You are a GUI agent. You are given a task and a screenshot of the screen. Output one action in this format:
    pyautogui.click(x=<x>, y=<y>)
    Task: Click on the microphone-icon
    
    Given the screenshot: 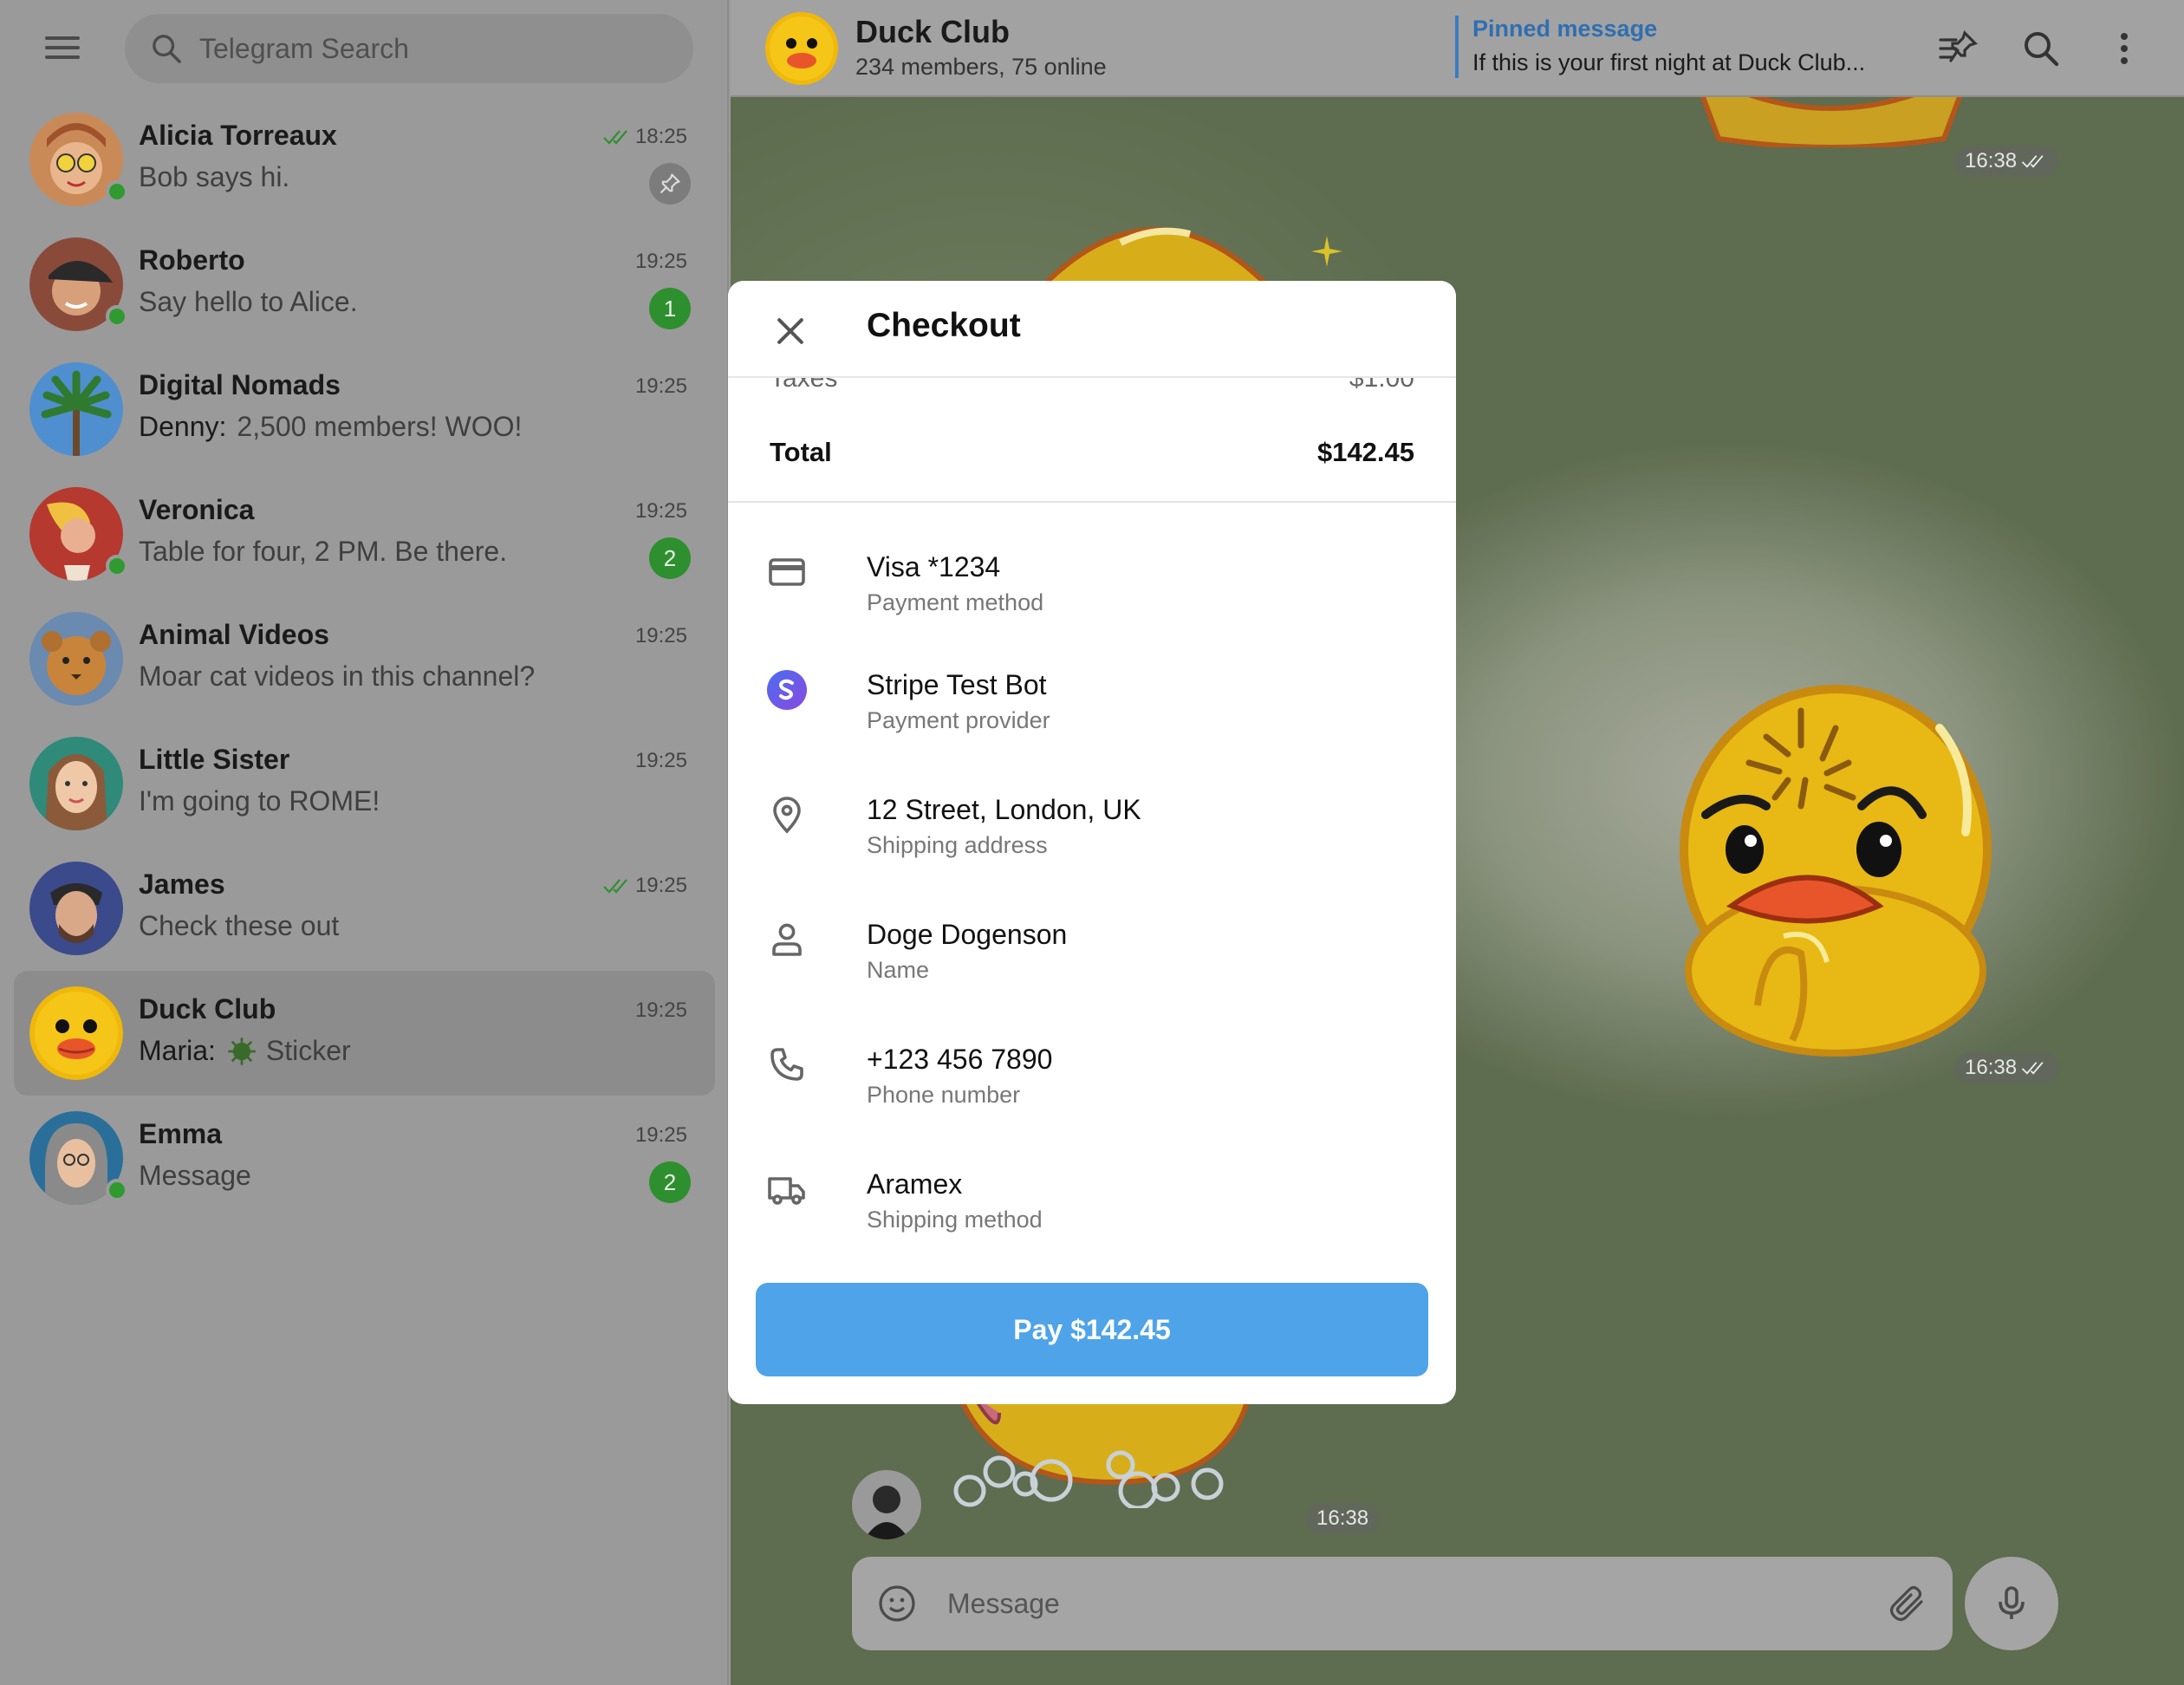 What is the action you would take?
    pyautogui.click(x=2012, y=1602)
    